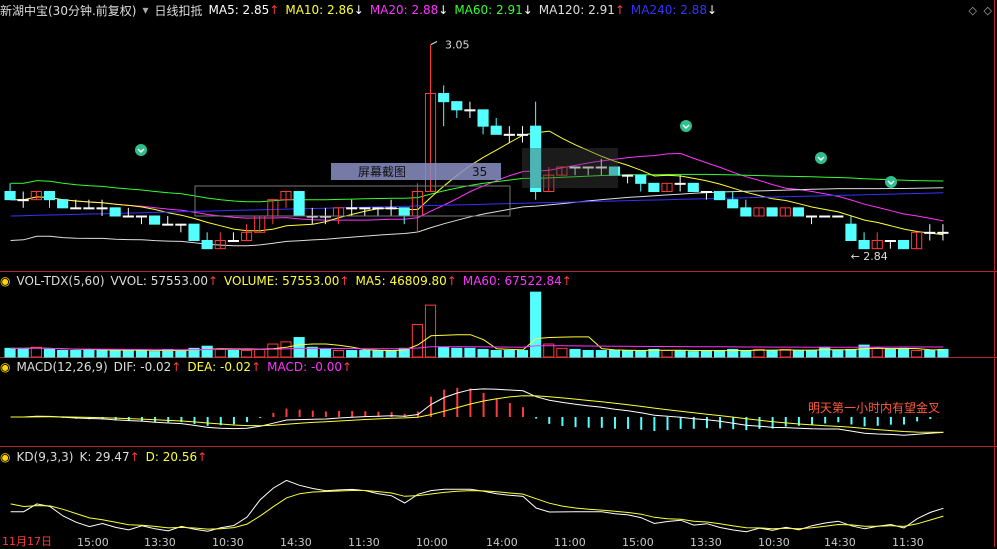 Image resolution: width=997 pixels, height=549 pixels. Describe the element at coordinates (477, 412) in the screenshot. I see `dif-line` at that location.